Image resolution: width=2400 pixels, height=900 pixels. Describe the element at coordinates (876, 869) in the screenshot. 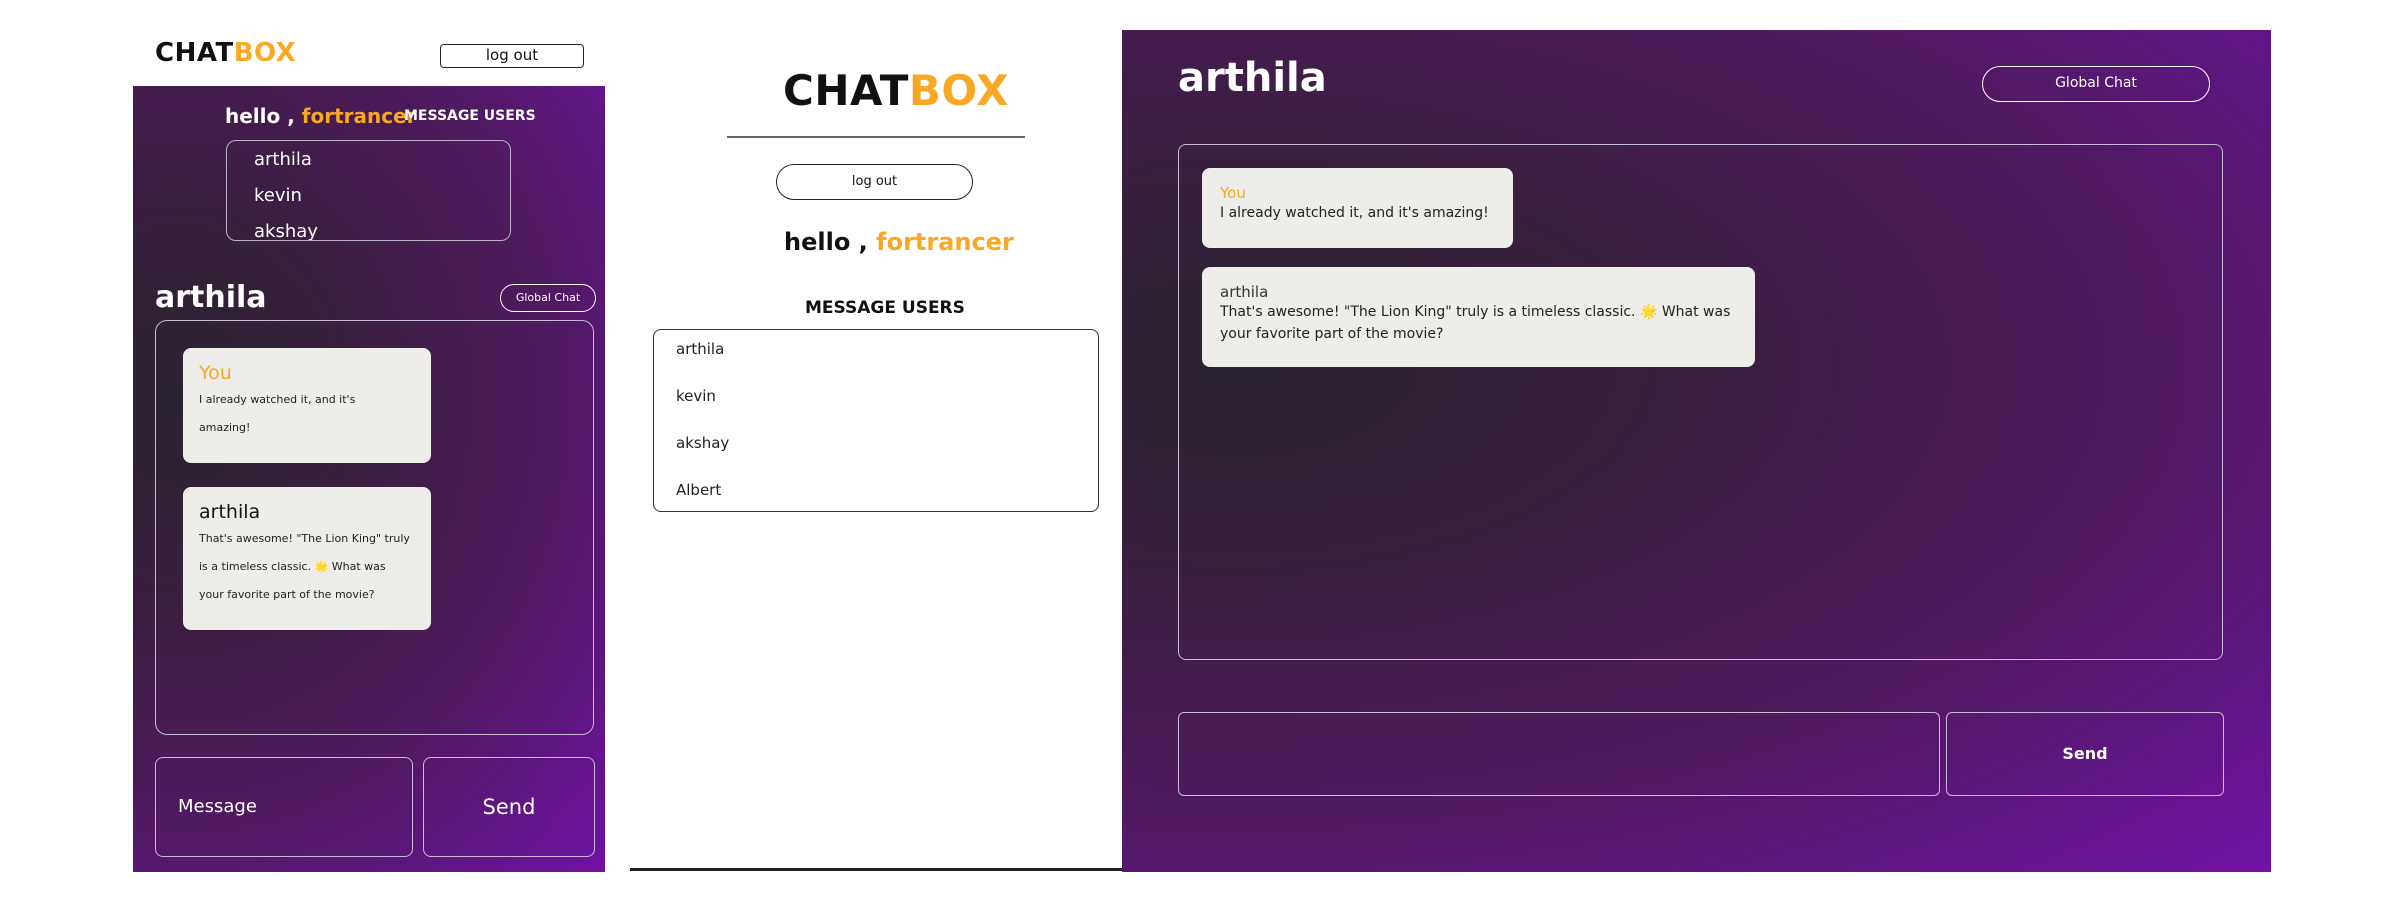

I see `bottom-border` at that location.